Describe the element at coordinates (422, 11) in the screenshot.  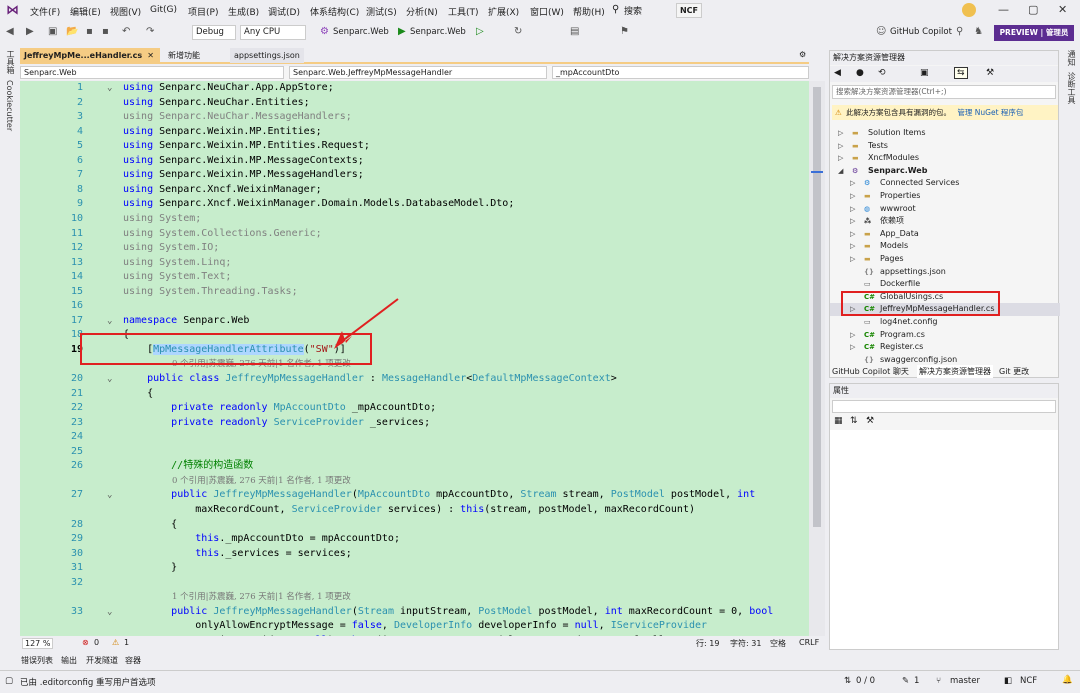
I see `menu-analyze: 分析(N)` at that location.